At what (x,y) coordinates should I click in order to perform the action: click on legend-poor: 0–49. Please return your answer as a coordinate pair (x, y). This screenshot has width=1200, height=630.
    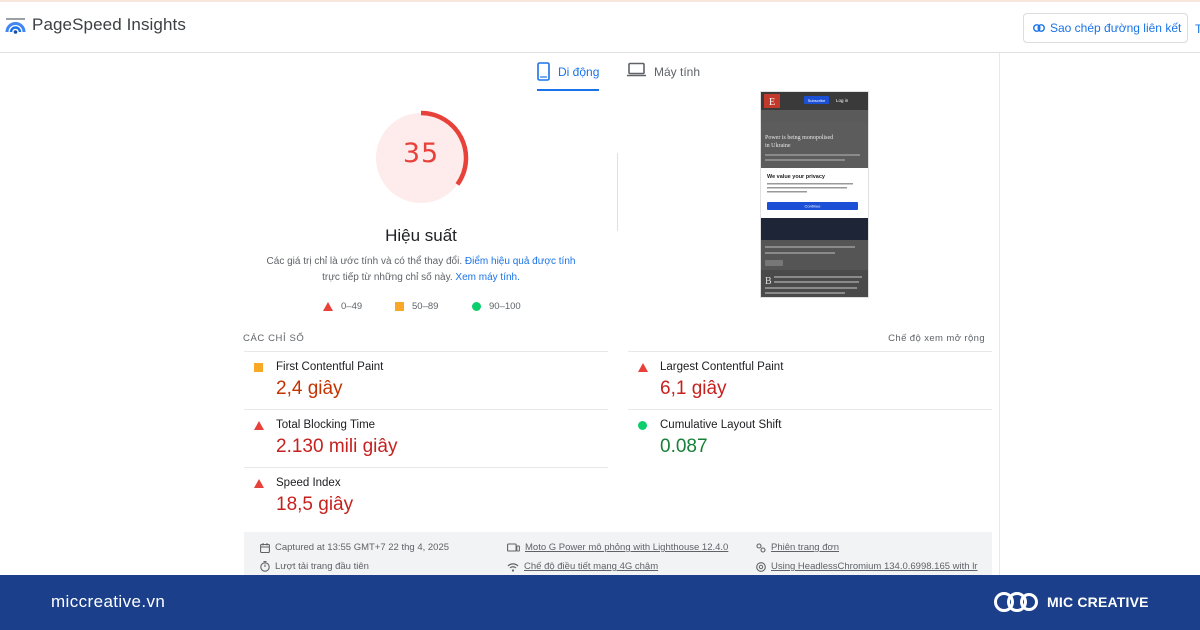
    Looking at the image, I should click on (342, 306).